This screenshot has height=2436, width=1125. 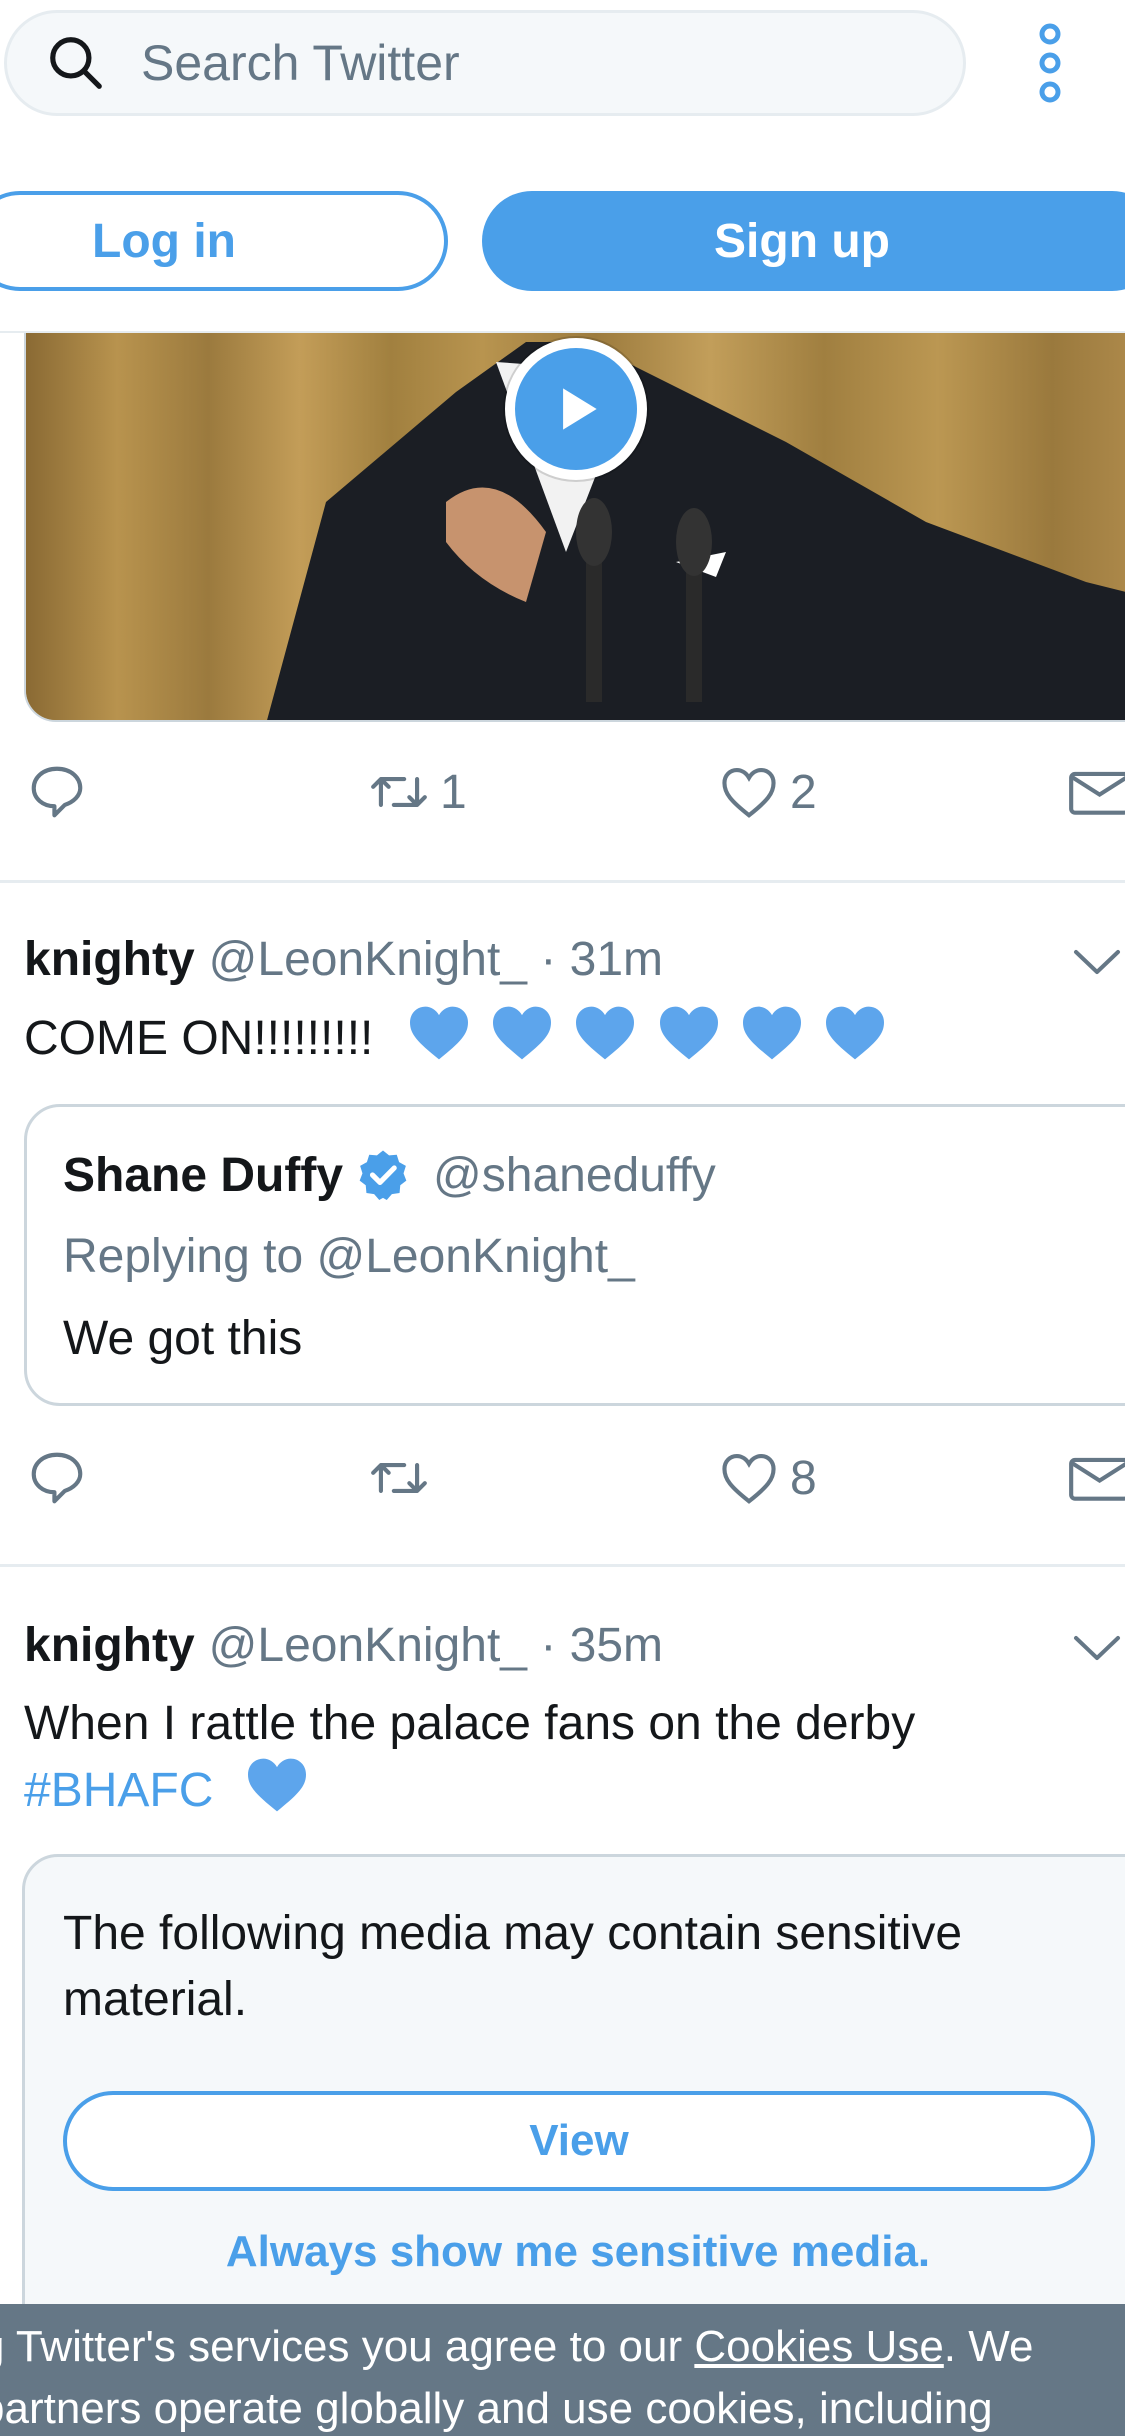 I want to click on search-icon, so click(x=76, y=63).